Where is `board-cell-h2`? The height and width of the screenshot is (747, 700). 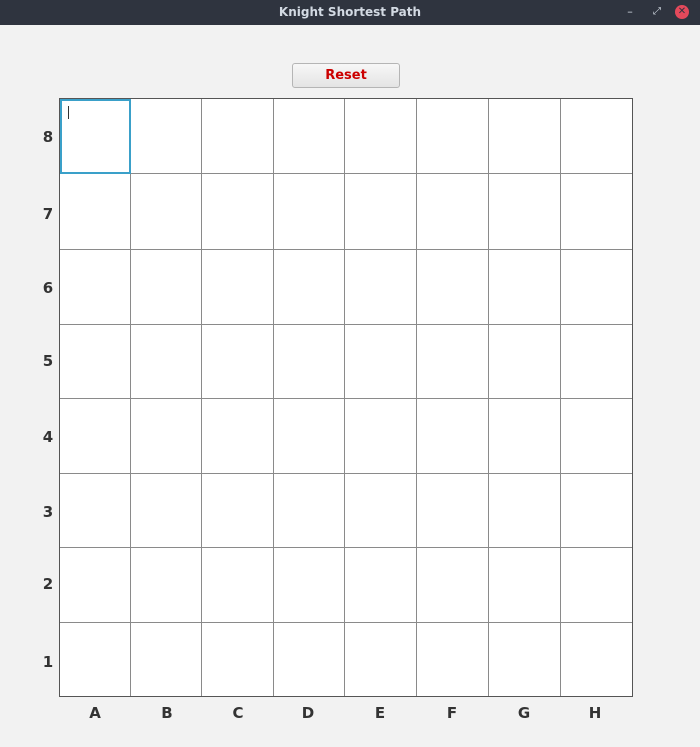
board-cell-h2 is located at coordinates (596, 585).